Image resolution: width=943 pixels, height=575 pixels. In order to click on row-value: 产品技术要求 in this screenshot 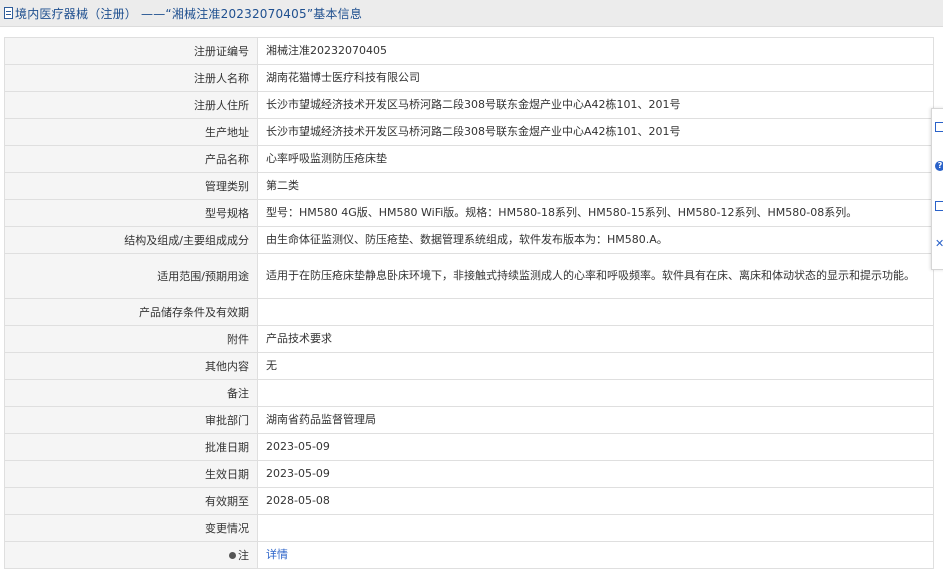, I will do `click(595, 339)`.